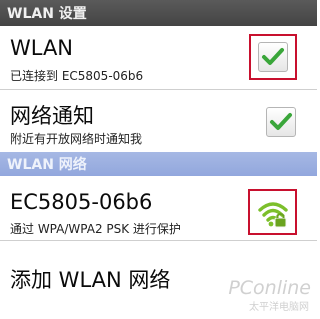 The height and width of the screenshot is (319, 320). Describe the element at coordinates (52, 116) in the screenshot. I see `network-notification-title: 网络通知` at that location.